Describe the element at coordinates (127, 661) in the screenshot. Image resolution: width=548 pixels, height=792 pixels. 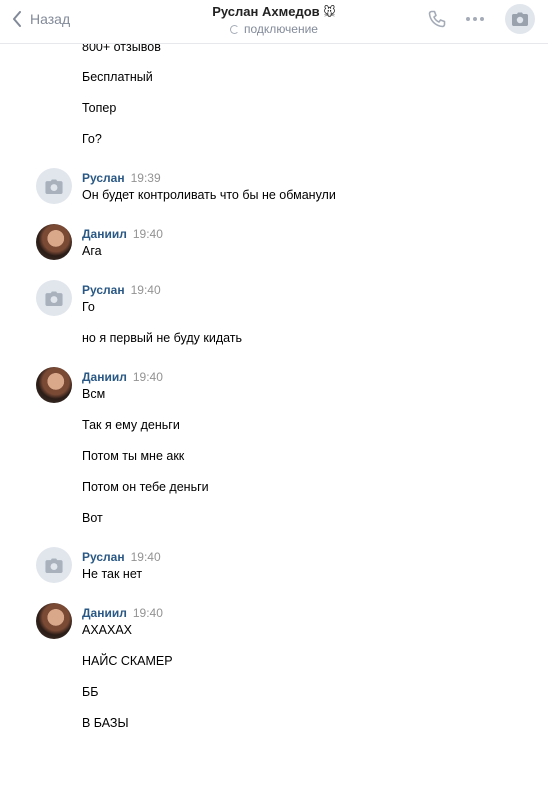
I see `message-text: НАЙС СКАМЕР` at that location.